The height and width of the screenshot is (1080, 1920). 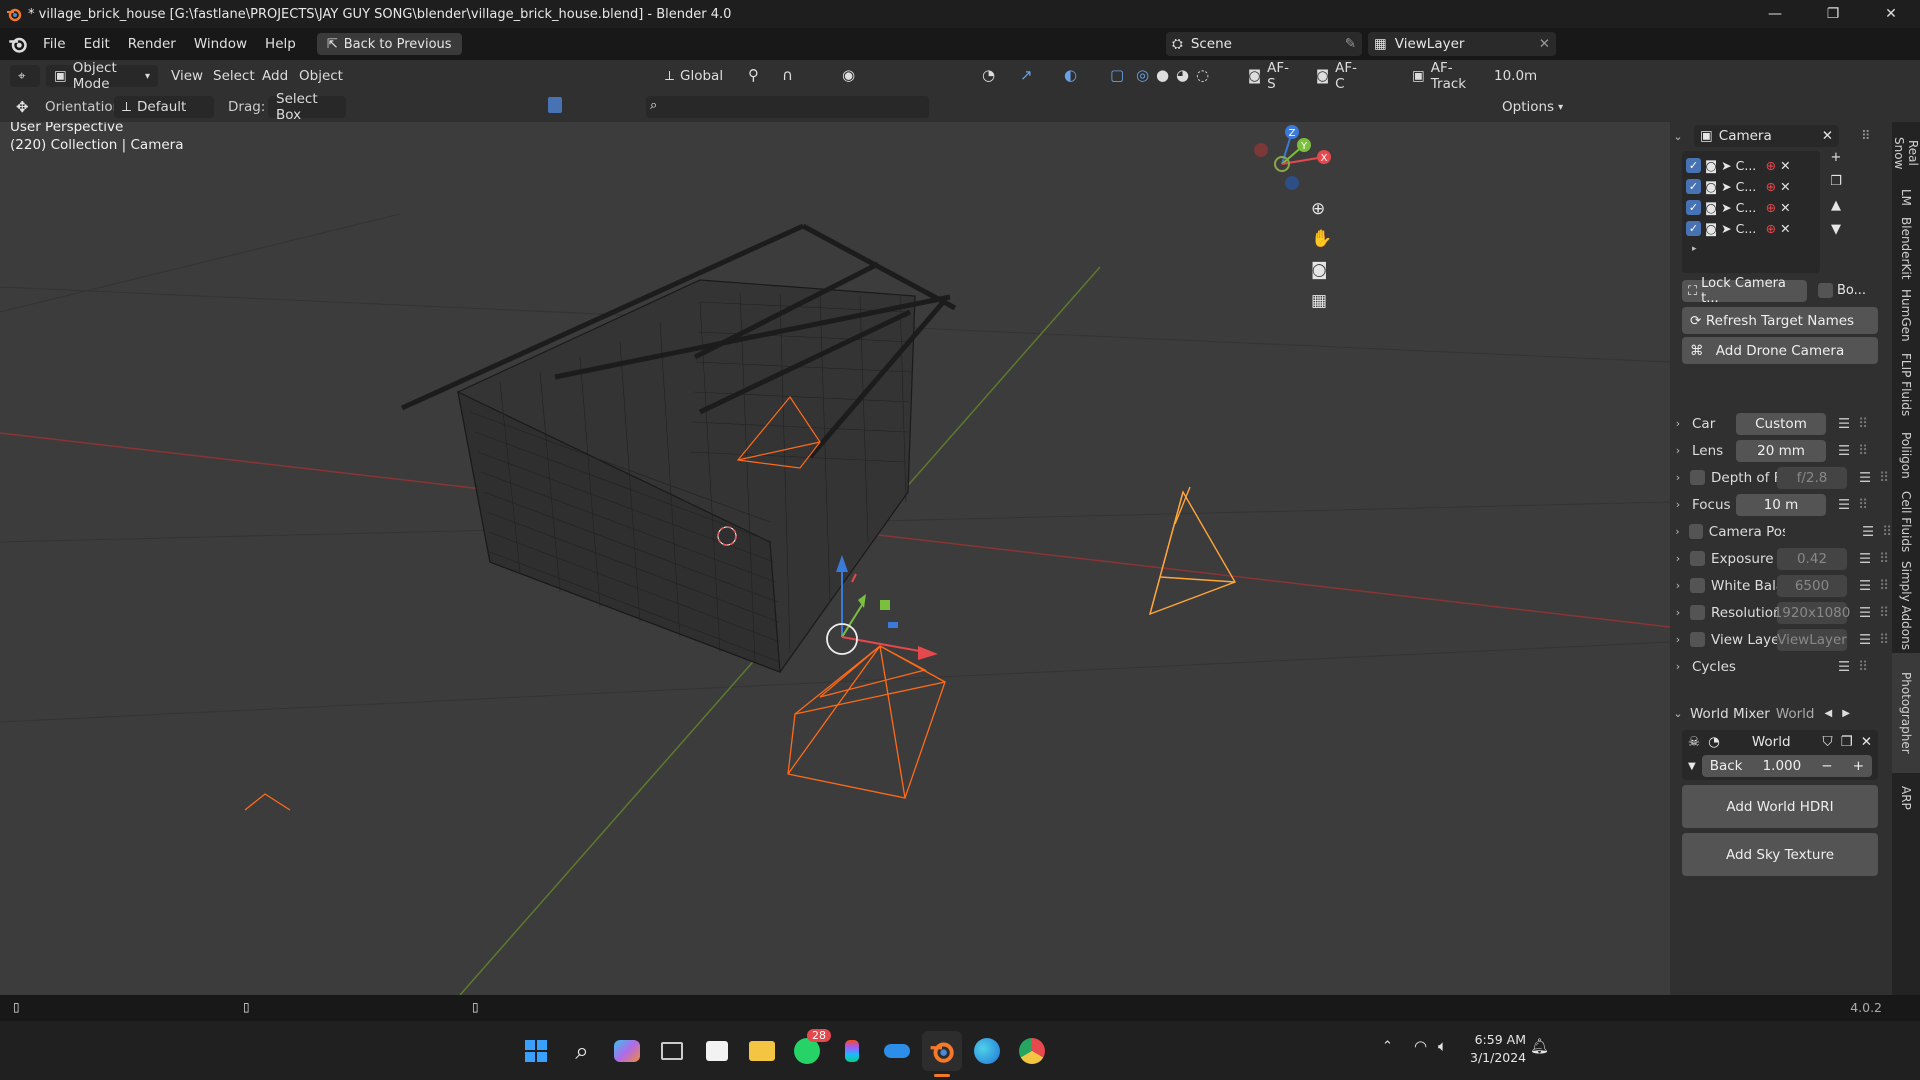 I want to click on menu-view: View, so click(x=187, y=76).